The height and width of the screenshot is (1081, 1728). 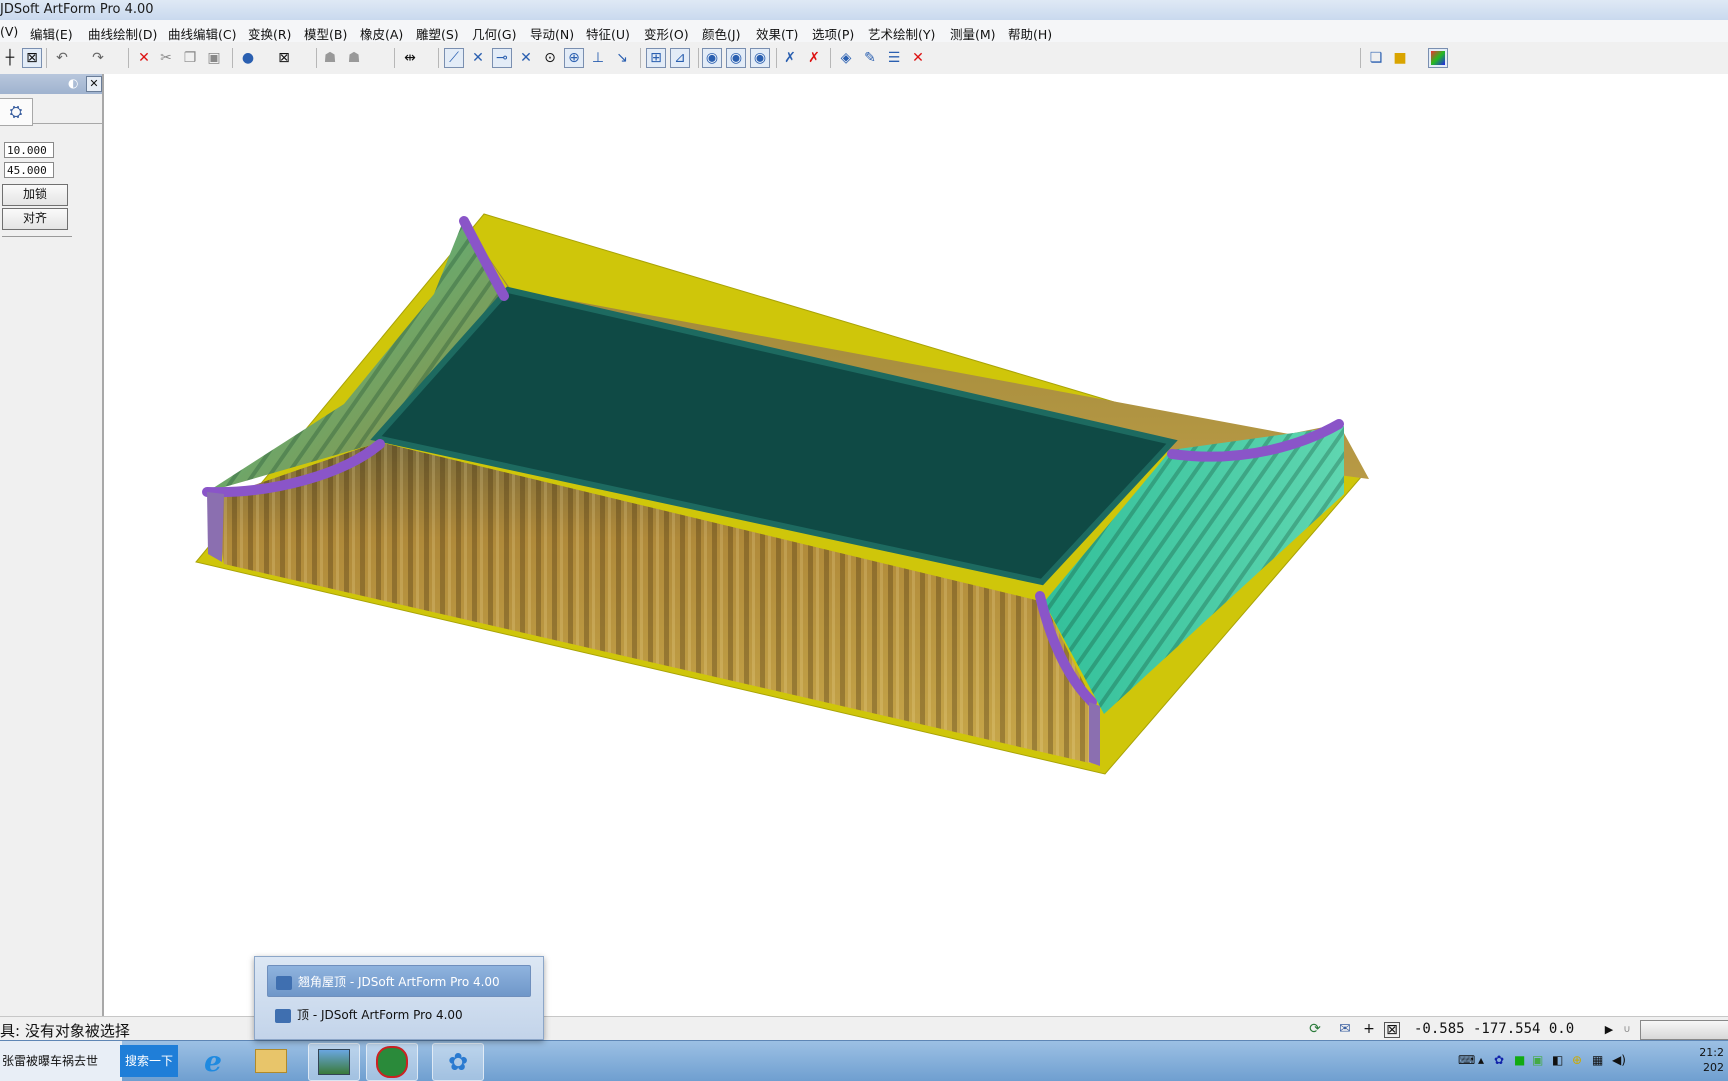 What do you see at coordinates (502, 58) in the screenshot?
I see `midpoint-icon: ⊸` at bounding box center [502, 58].